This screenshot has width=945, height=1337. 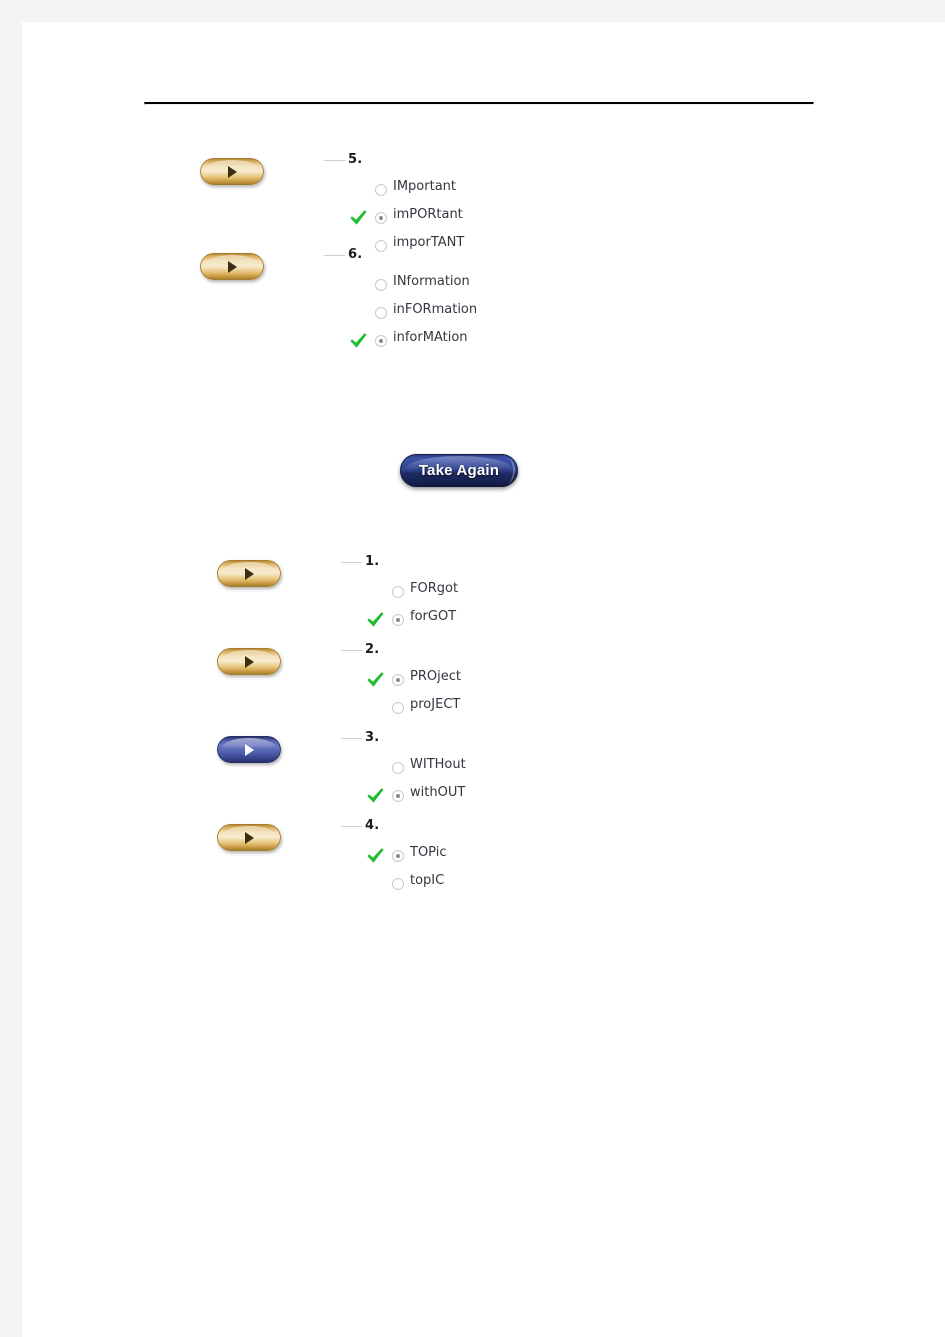 What do you see at coordinates (435, 676) in the screenshot?
I see `option-label: PROject` at bounding box center [435, 676].